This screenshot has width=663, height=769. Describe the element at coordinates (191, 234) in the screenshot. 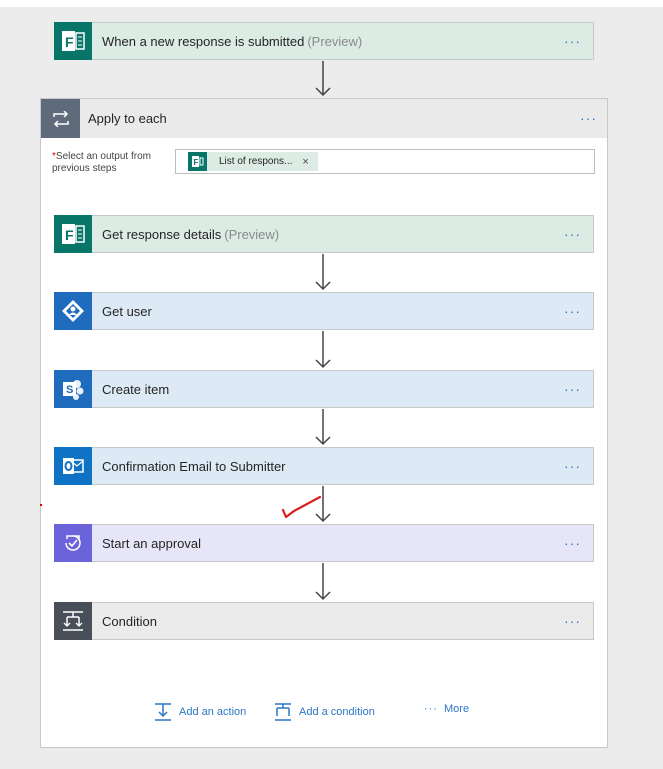

I see `step-title: Get response details (Preview)` at that location.